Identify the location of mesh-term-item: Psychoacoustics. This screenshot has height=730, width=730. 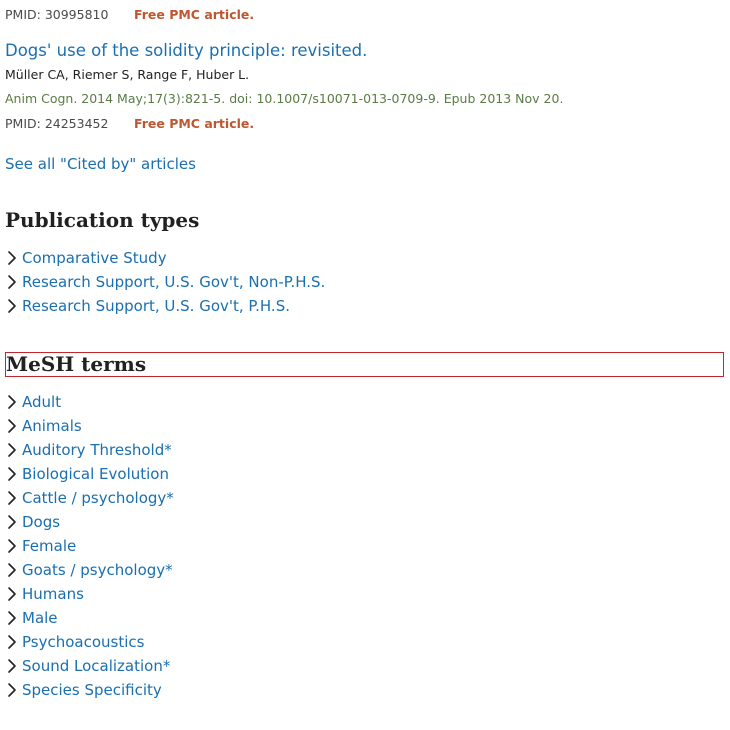
(89, 642).